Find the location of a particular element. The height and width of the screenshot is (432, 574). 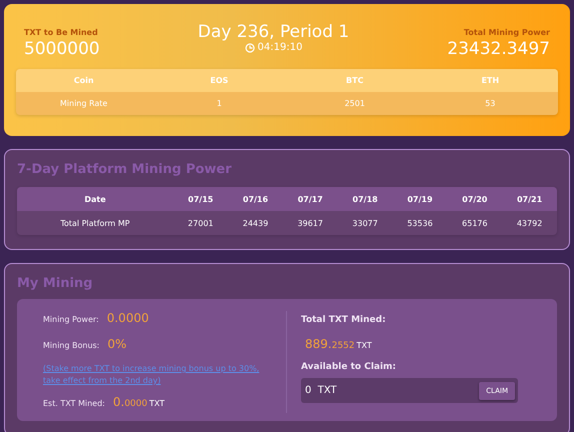

table-cell-text: Total Platform MP is located at coordinates (95, 223).